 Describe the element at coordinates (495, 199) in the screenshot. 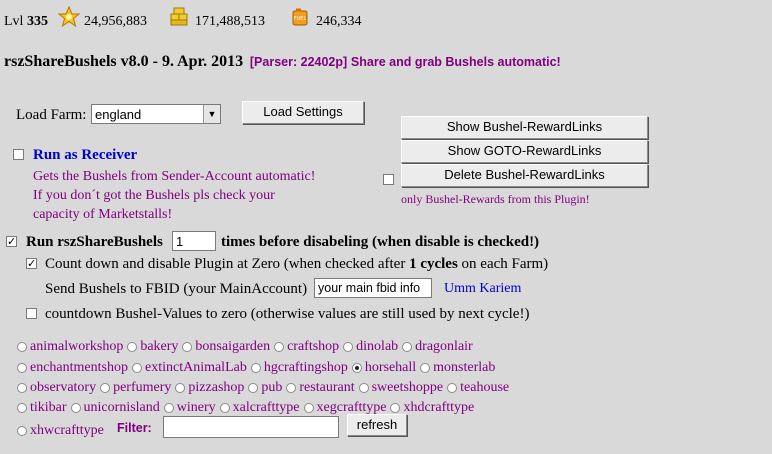

I see `only-plugin-rewards-label: only Bushel-Rewards from this Plugin!` at that location.